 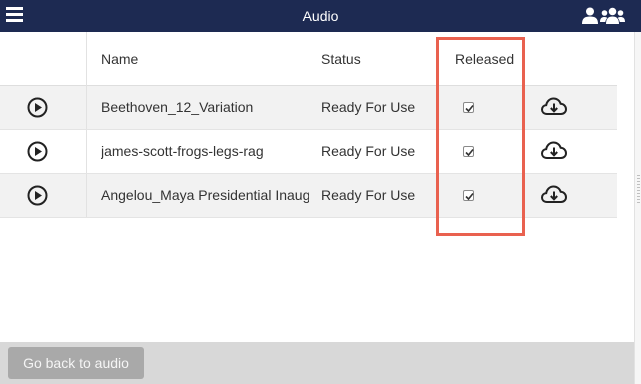 What do you see at coordinates (308, 59) in the screenshot?
I see `table-header: Name Status Released` at bounding box center [308, 59].